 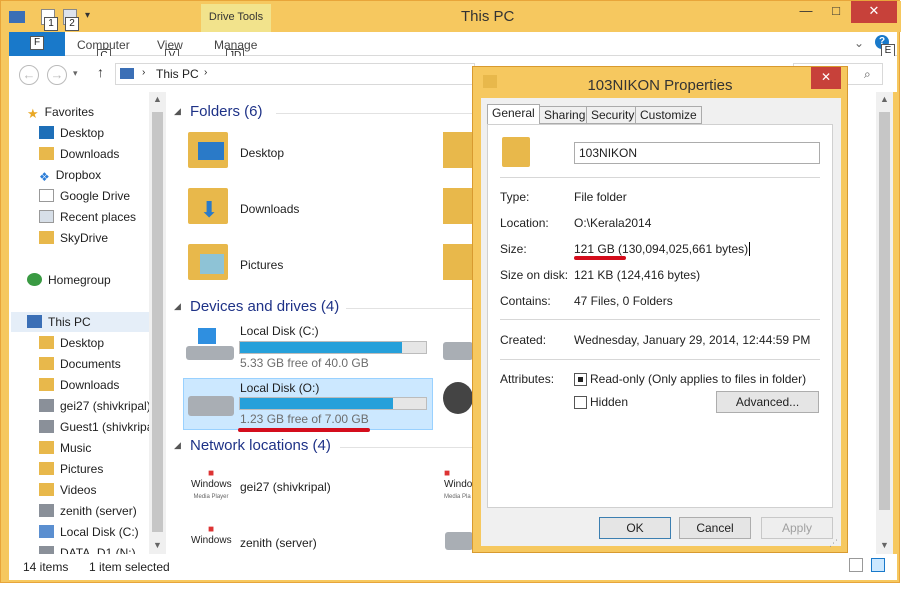 I want to click on hidden-checkbox, so click(x=580, y=402).